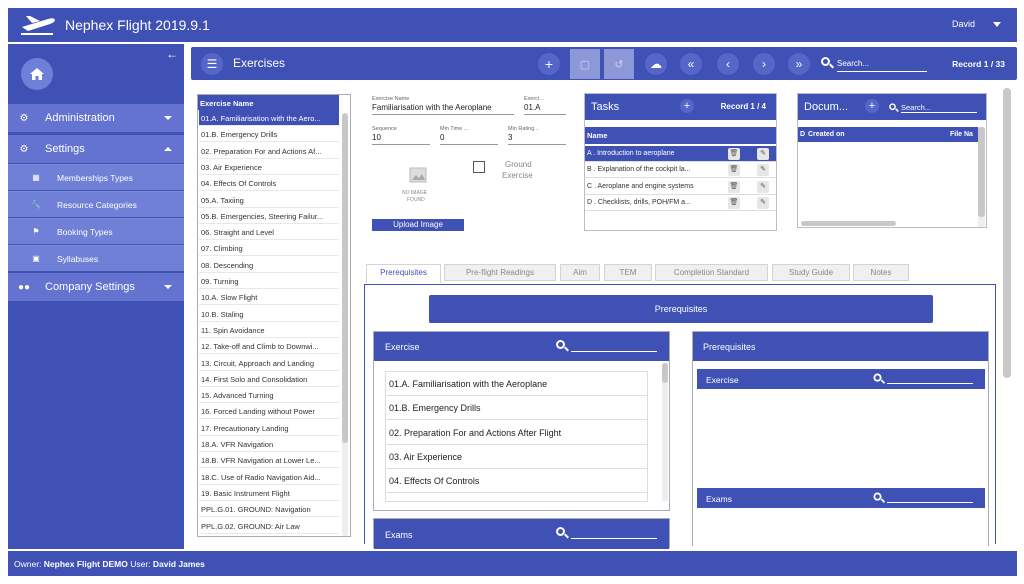 The image size is (1024, 584). Describe the element at coordinates (269, 509) in the screenshot. I see `list-item: PPL.G.01. GROUND: Navigation` at that location.